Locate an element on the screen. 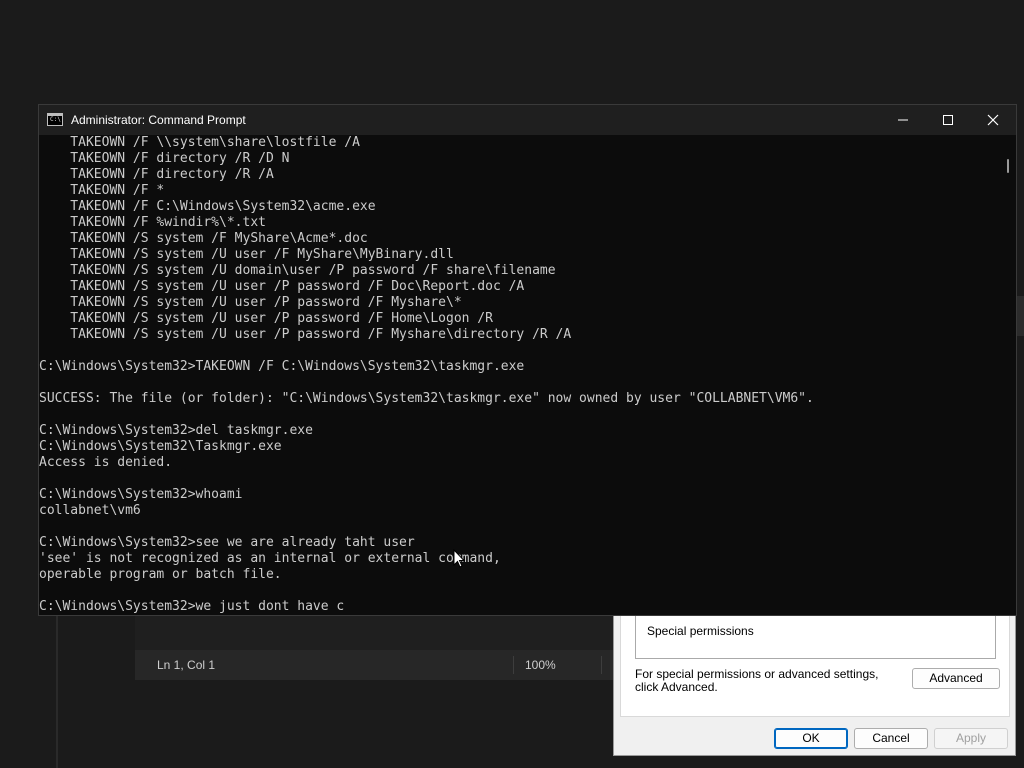 The image size is (1024, 768). console-line: TAKEOWN /F directory /R /A is located at coordinates (156, 174).